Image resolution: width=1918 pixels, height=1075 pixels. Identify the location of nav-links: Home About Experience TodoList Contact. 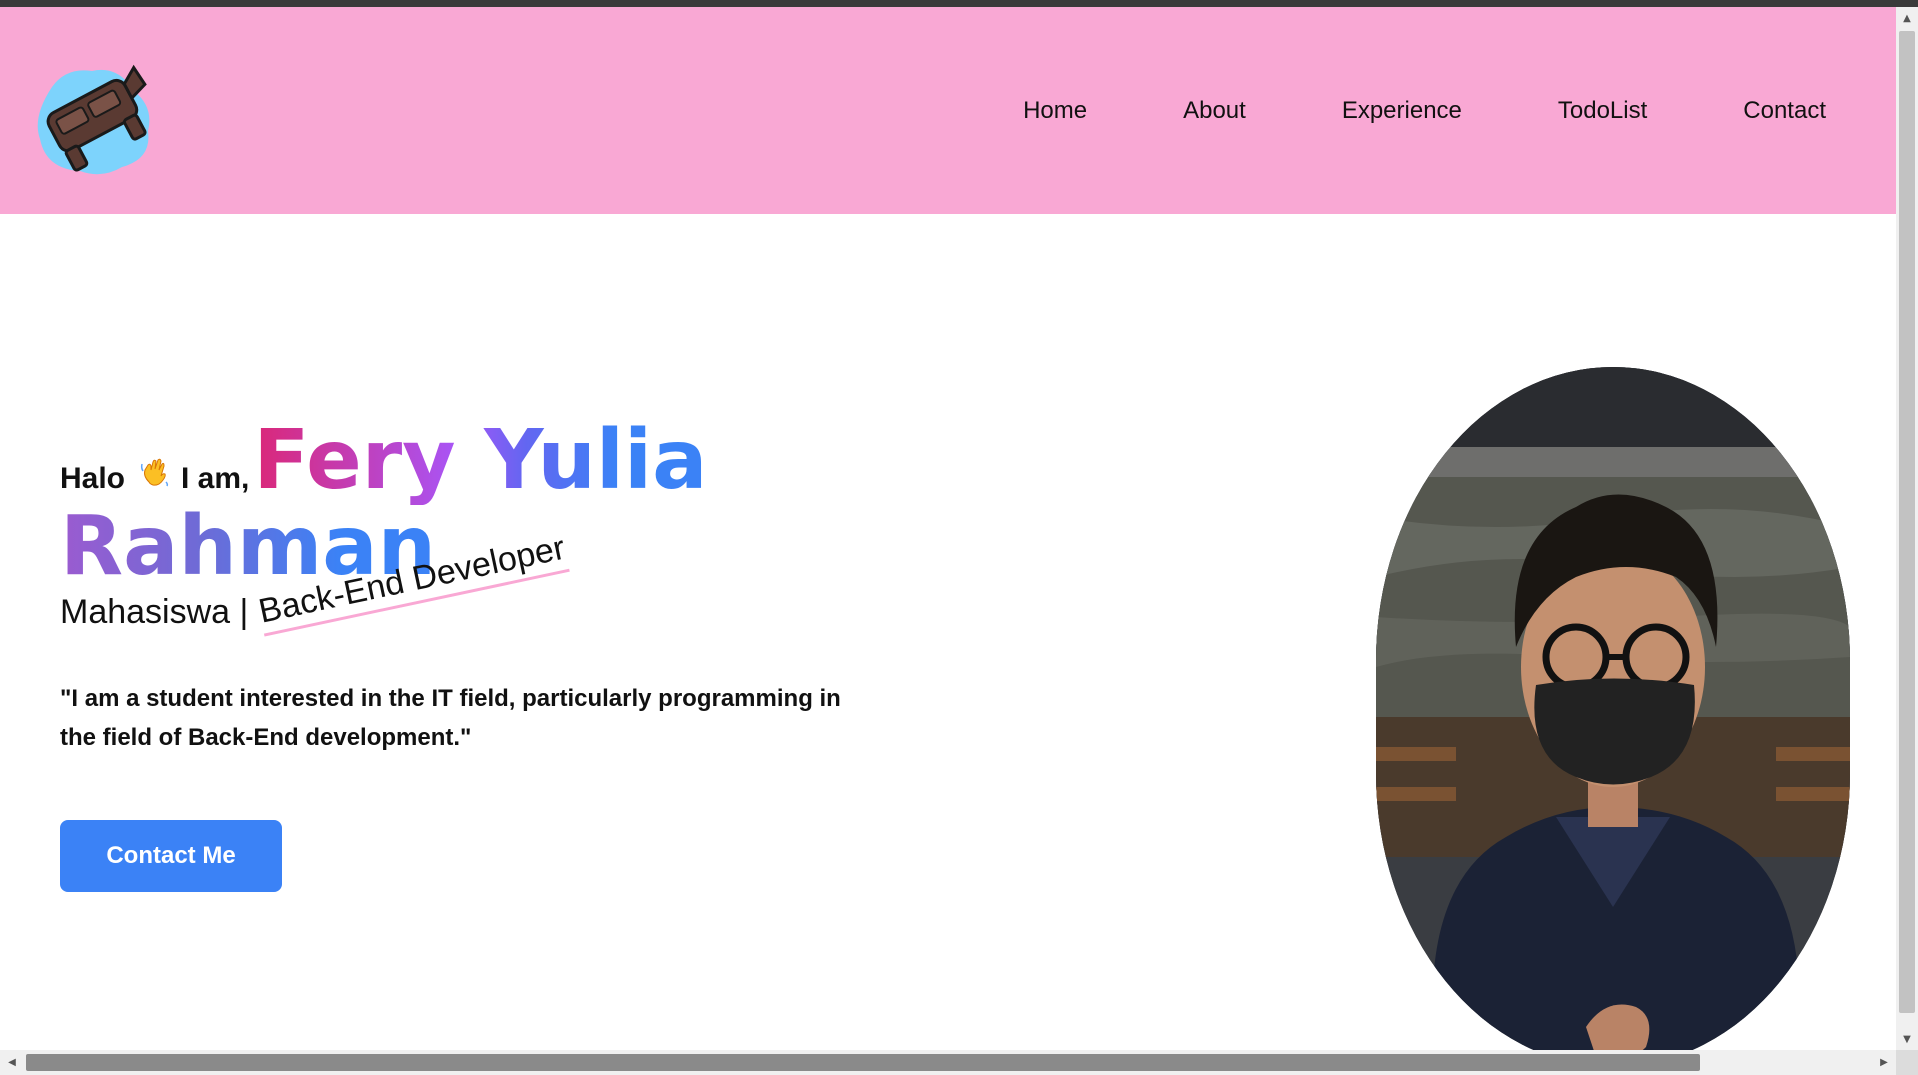
(1376, 111).